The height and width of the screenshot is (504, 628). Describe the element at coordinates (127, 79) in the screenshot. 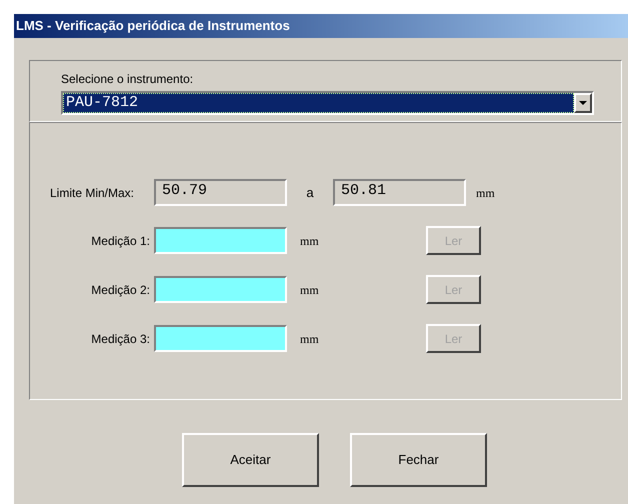

I see `field-label: Selecione o instrumento:` at that location.